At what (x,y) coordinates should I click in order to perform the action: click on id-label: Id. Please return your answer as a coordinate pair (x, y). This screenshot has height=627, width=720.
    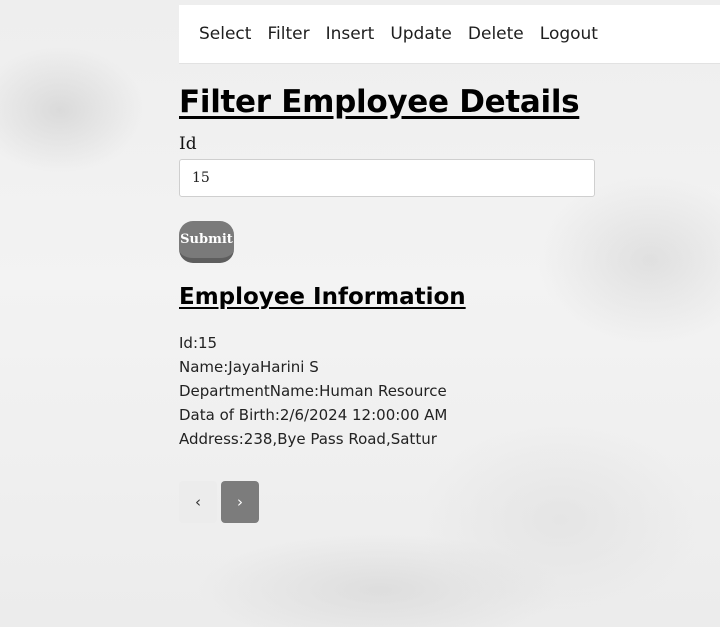
    Looking at the image, I should click on (188, 144).